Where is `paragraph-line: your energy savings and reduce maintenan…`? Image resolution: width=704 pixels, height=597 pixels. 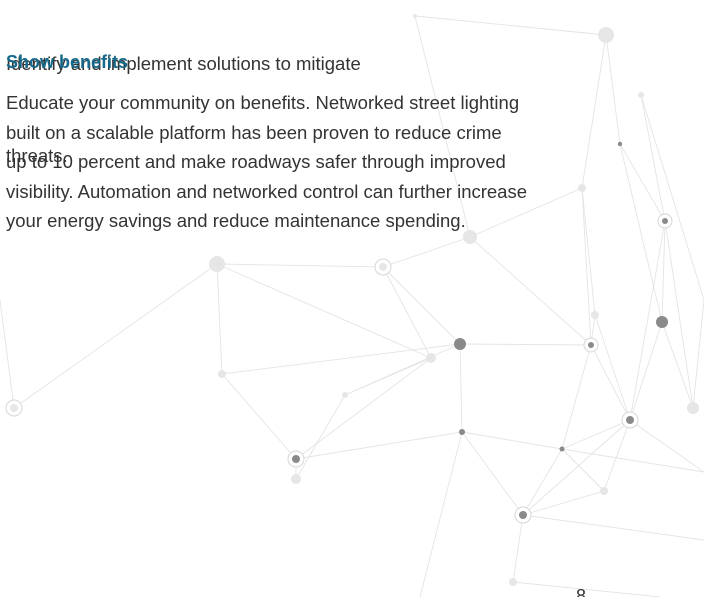
paragraph-line: your energy savings and reduce maintenan… is located at coordinates (236, 220).